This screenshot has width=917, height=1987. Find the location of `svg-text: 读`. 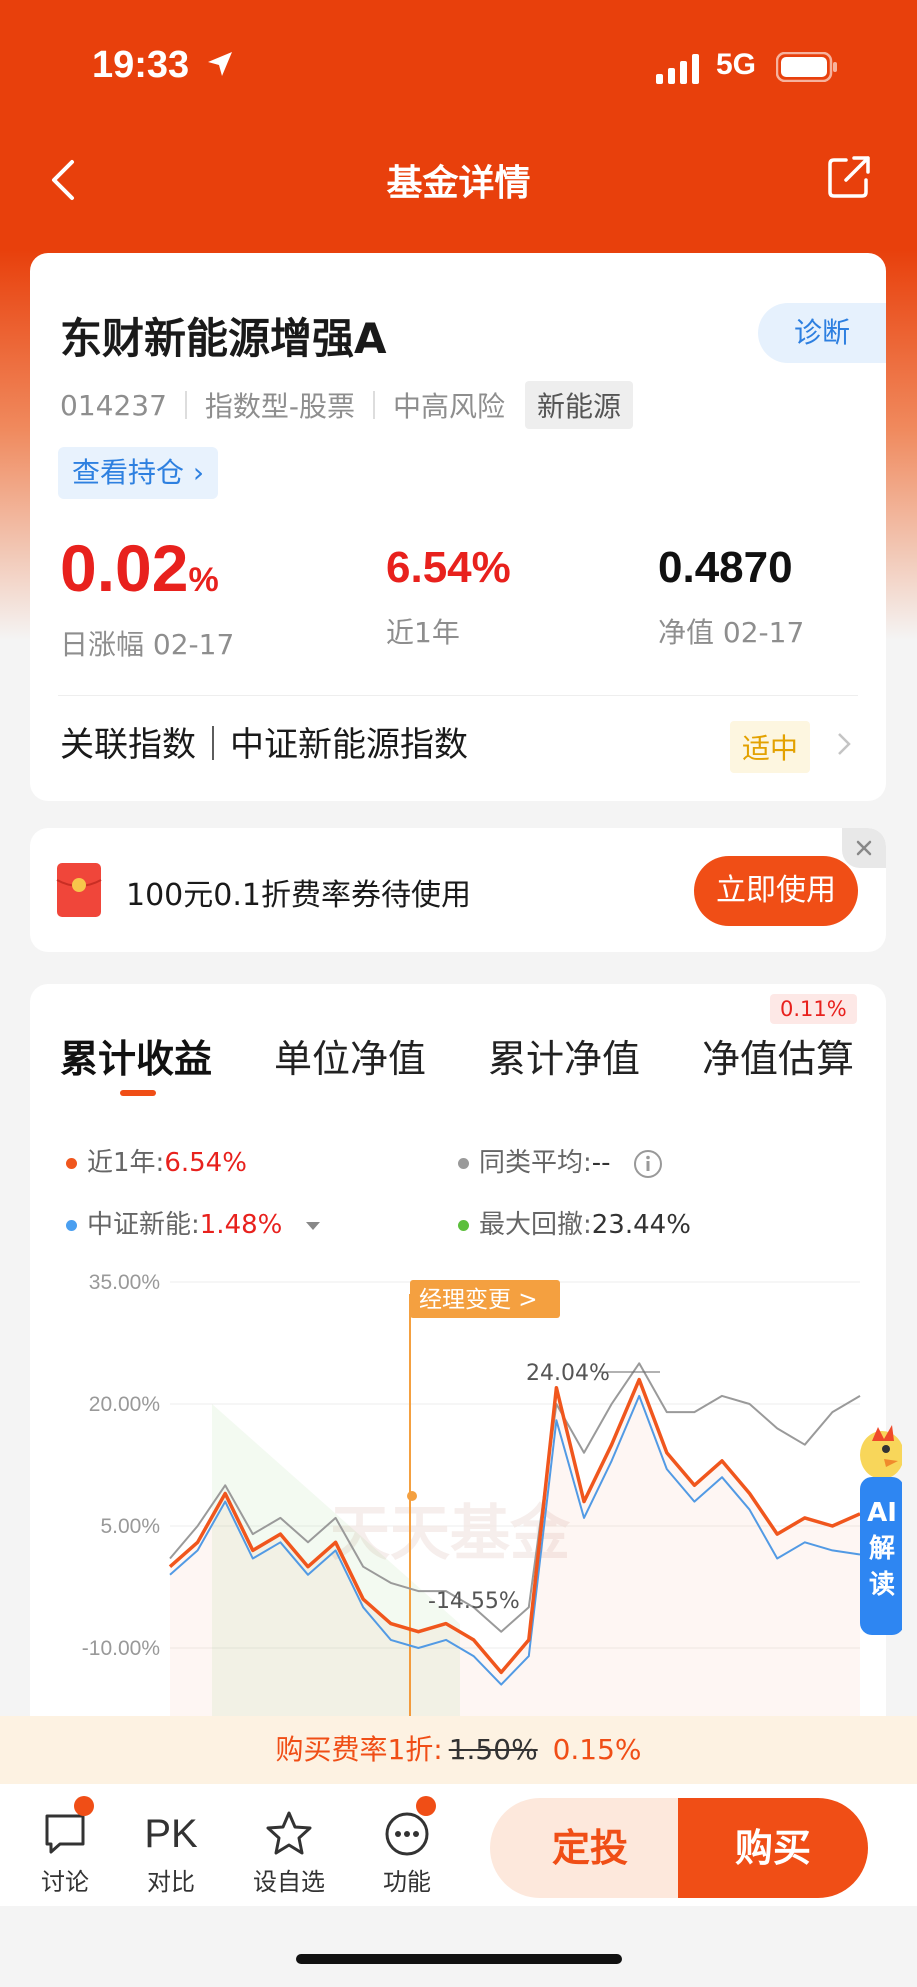

svg-text: 读 is located at coordinates (882, 1585).